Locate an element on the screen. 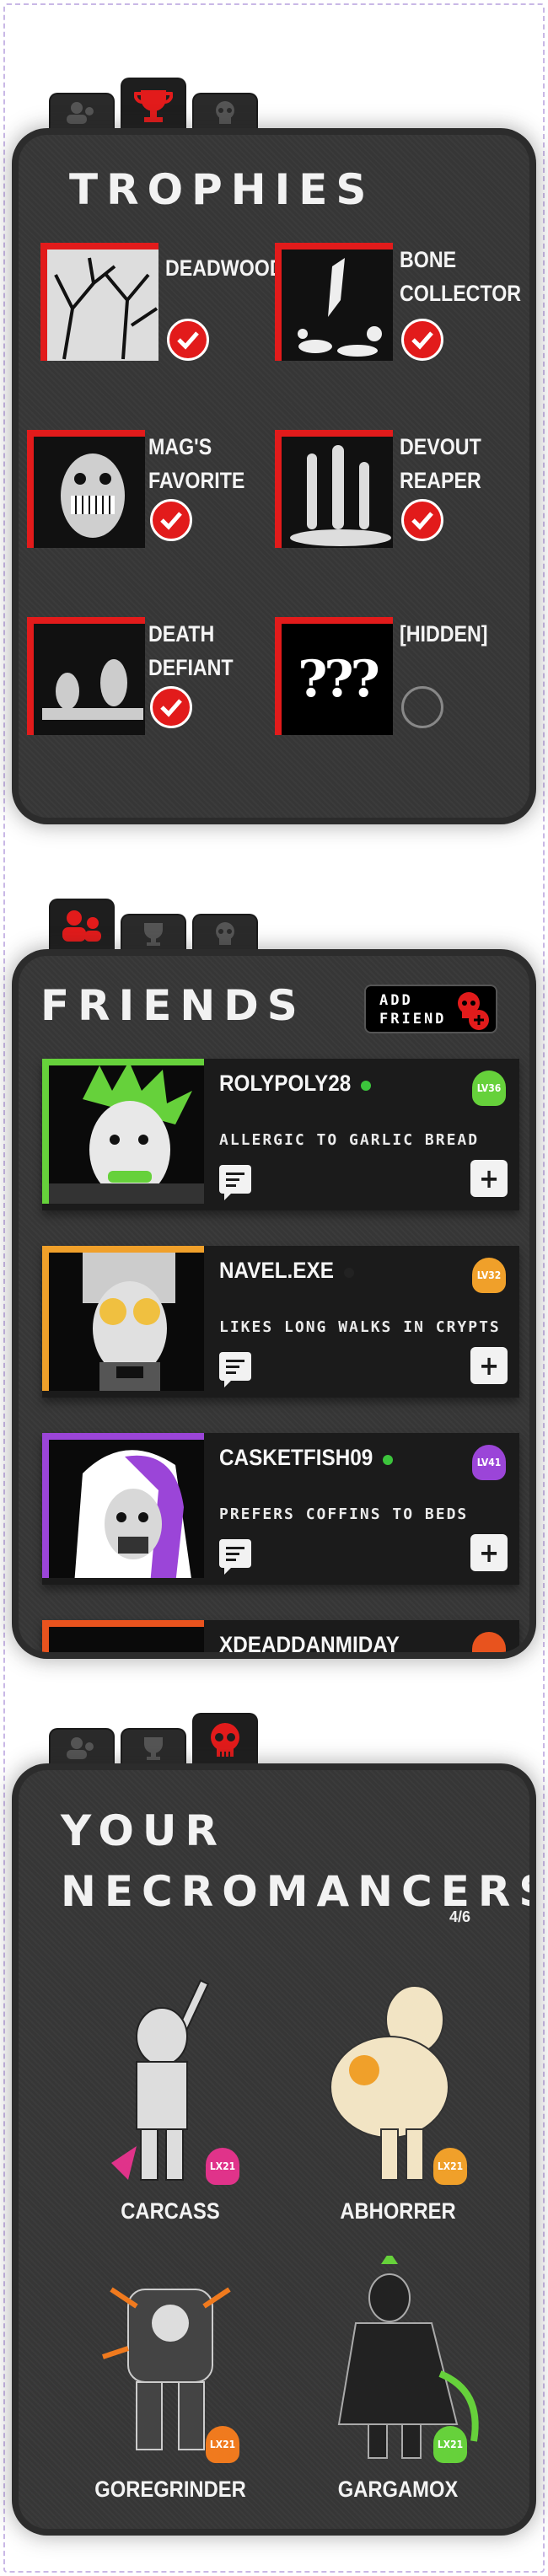 This screenshot has width=548, height=2576. necromancer-name: CARCASS is located at coordinates (170, 2211).